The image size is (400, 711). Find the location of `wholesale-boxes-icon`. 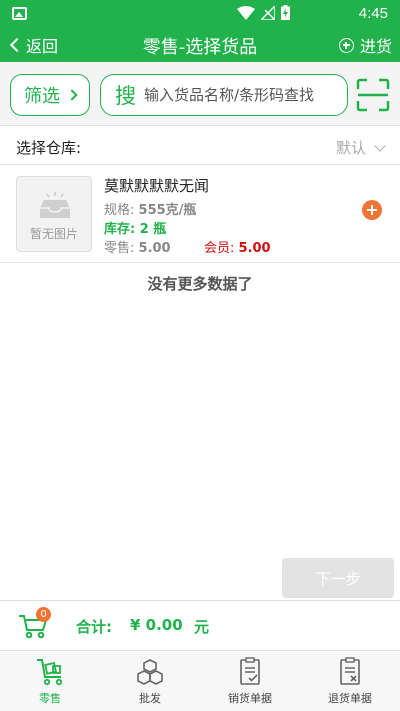

wholesale-boxes-icon is located at coordinates (150, 672).